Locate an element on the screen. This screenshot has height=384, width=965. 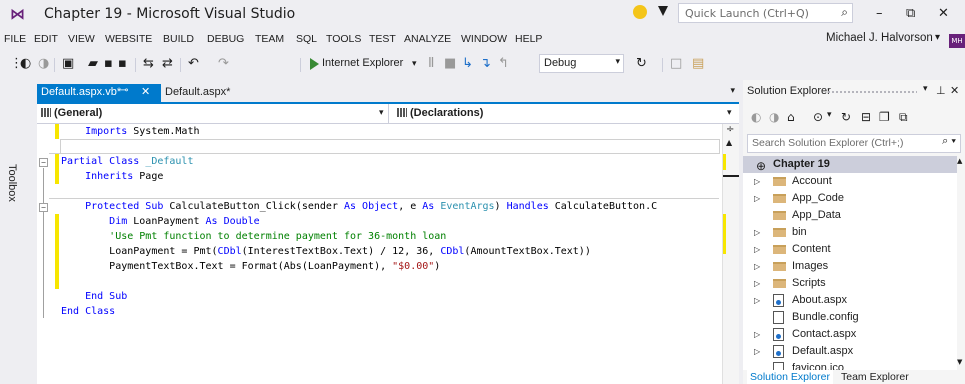
user-avatar: MH is located at coordinates (957, 41).